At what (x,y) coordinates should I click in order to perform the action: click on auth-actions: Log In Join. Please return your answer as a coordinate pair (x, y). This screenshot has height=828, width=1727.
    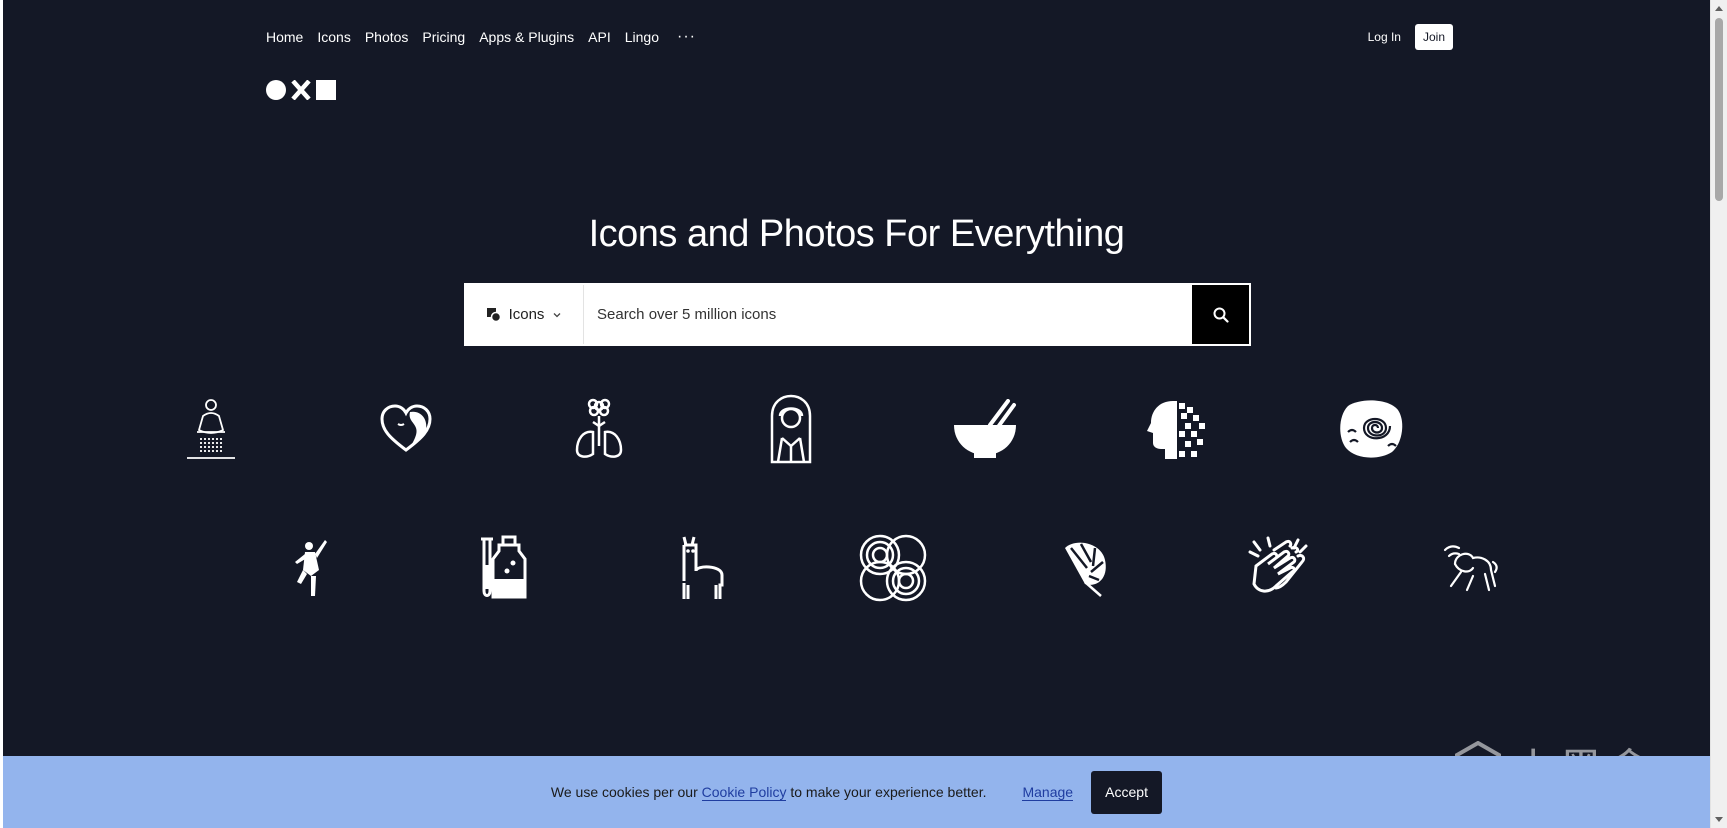
    Looking at the image, I should click on (1410, 37).